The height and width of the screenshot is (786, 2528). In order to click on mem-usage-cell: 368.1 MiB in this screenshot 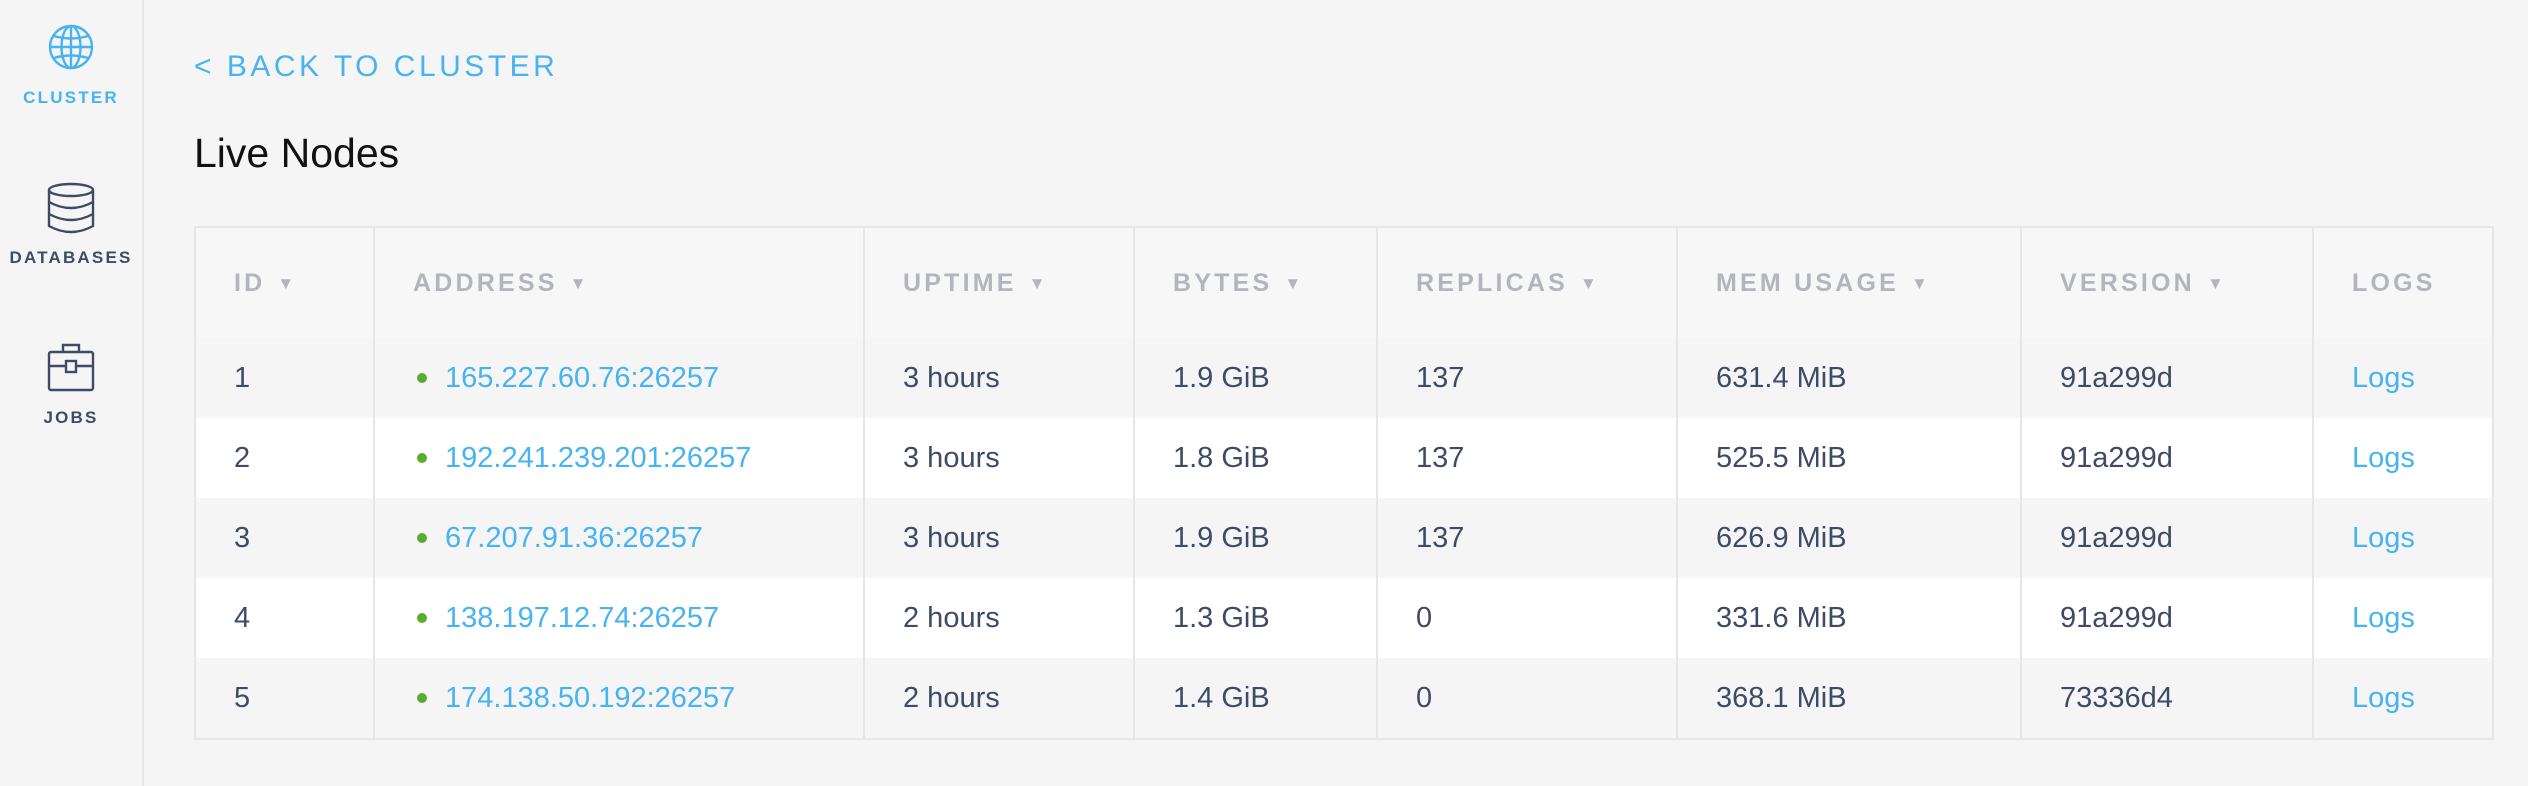, I will do `click(1849, 698)`.